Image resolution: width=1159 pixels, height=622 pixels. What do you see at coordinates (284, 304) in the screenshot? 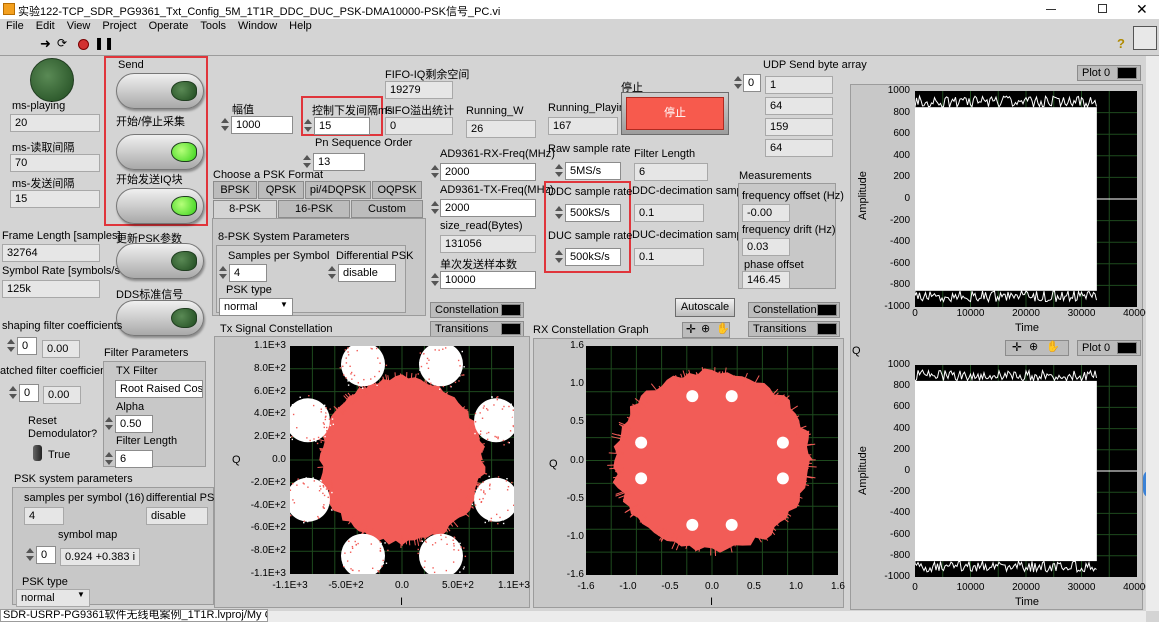
I see `psktype-chevron-down-icon: ▼` at bounding box center [284, 304].